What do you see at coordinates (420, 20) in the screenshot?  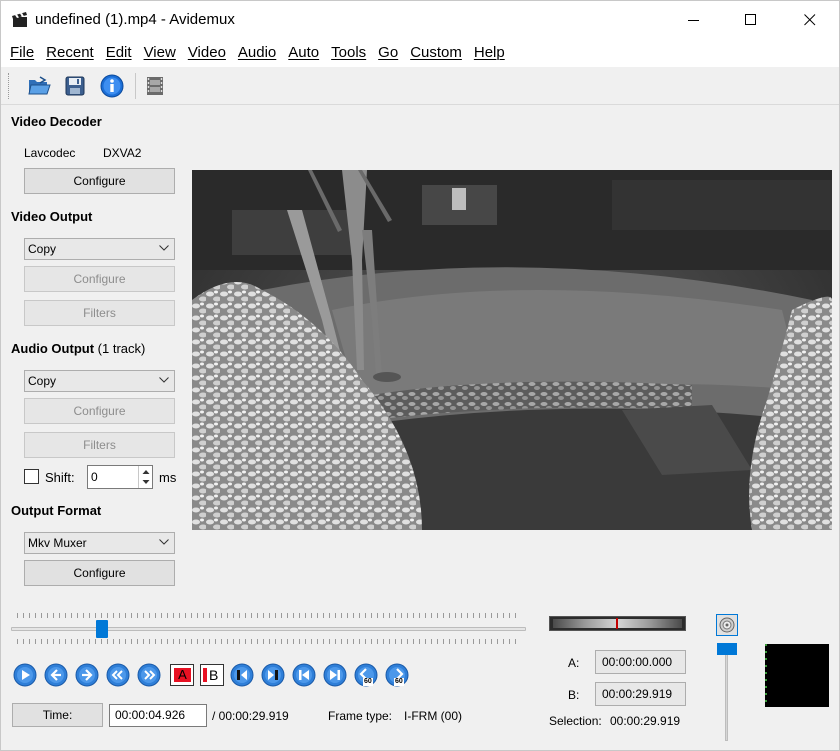 I see `title-bar: undefined (1).mp4 - Avidemux` at bounding box center [420, 20].